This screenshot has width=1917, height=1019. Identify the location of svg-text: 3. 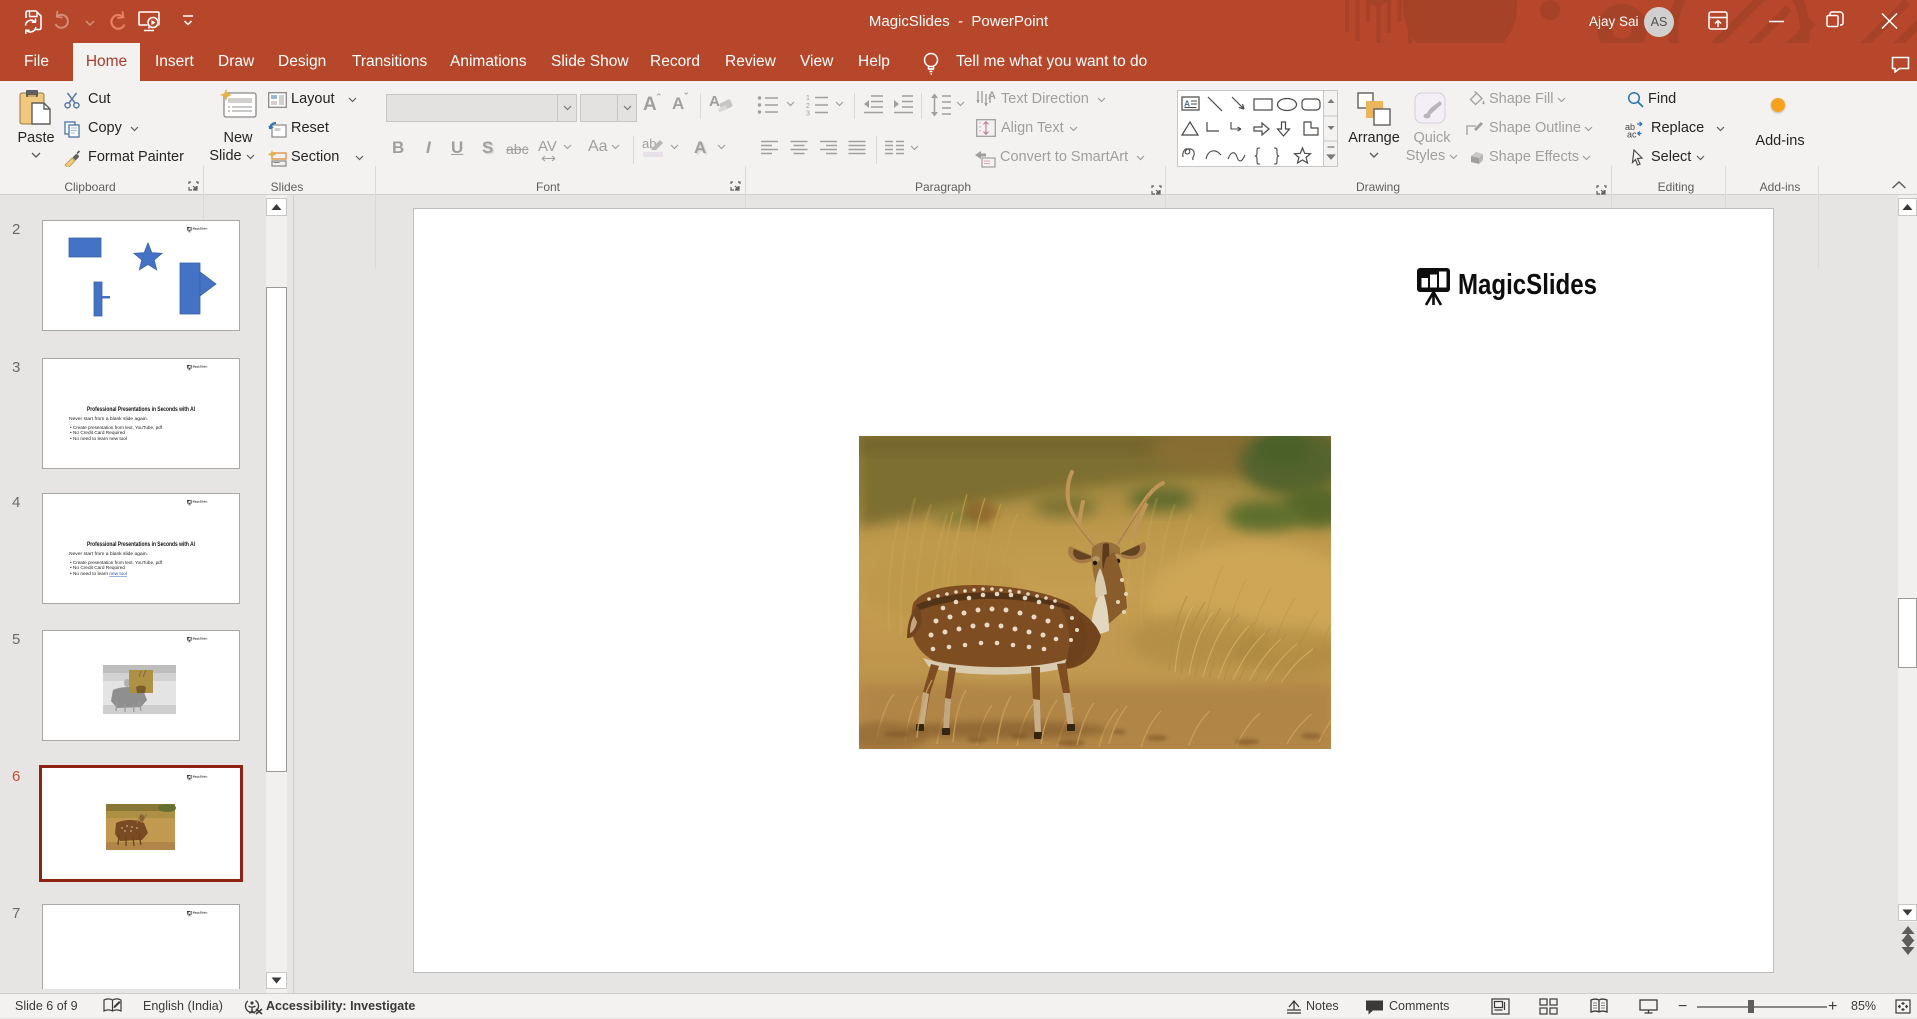
(808, 114).